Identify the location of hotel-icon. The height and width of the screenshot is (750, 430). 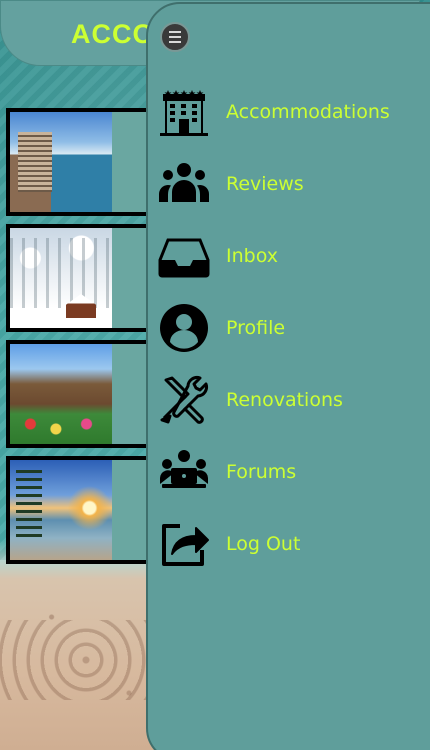
(184, 112).